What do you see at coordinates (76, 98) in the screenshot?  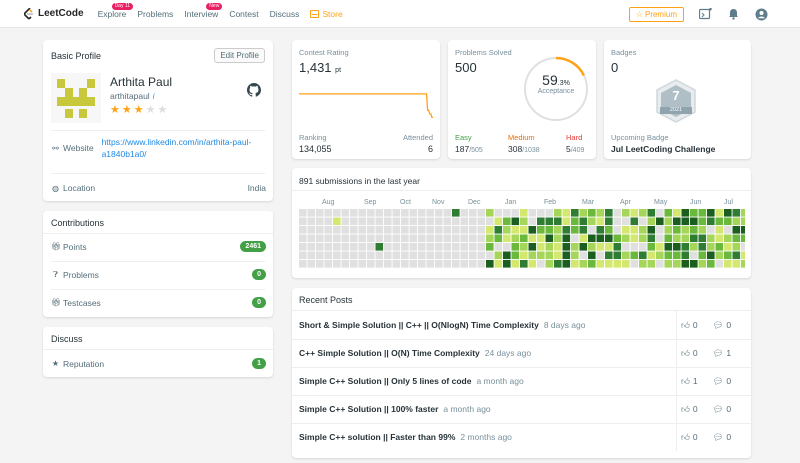 I see `avatar` at bounding box center [76, 98].